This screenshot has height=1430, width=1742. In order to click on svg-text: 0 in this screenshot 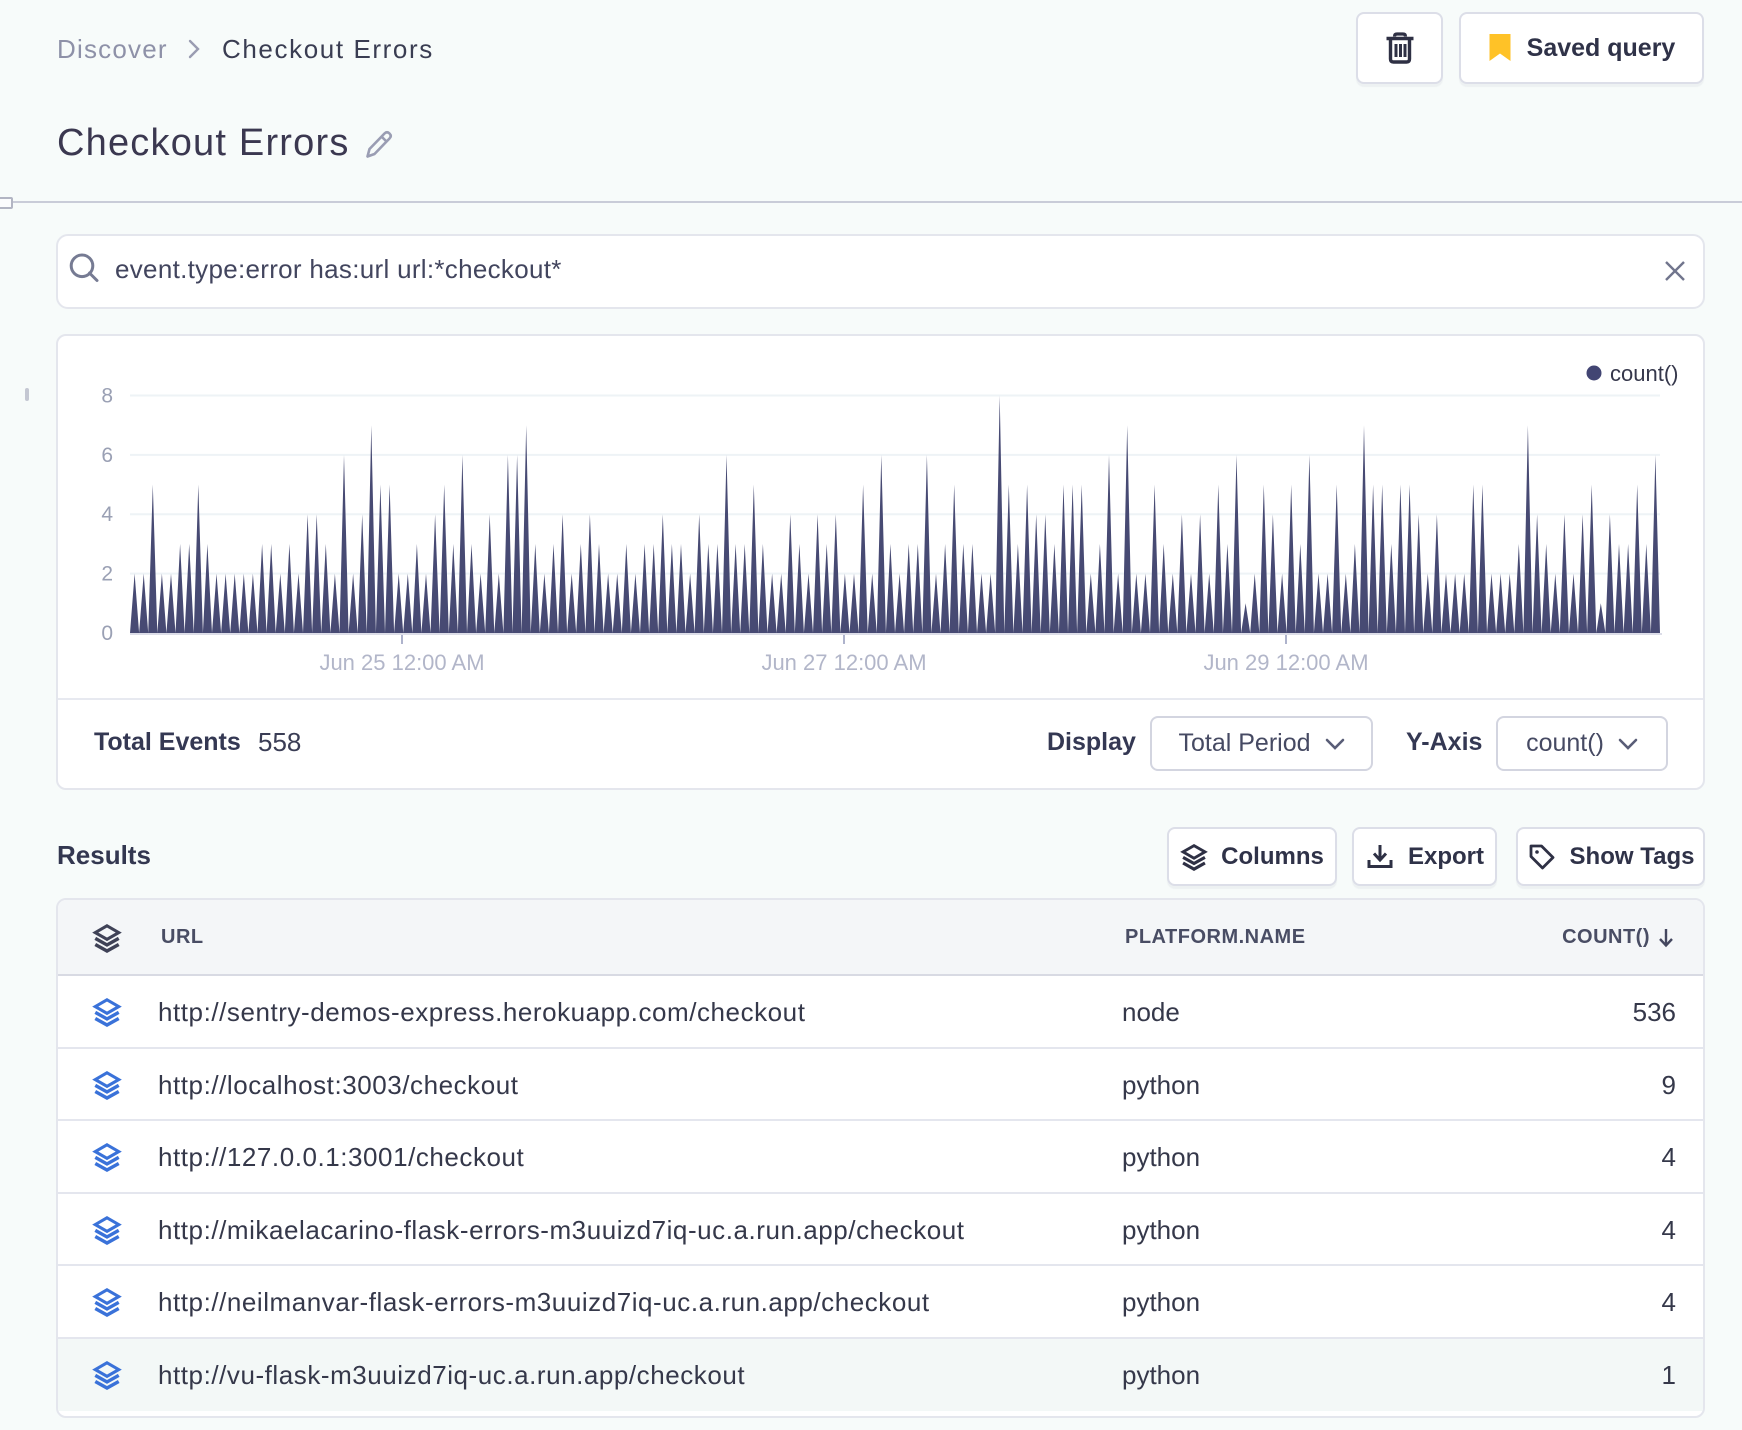, I will do `click(107, 633)`.